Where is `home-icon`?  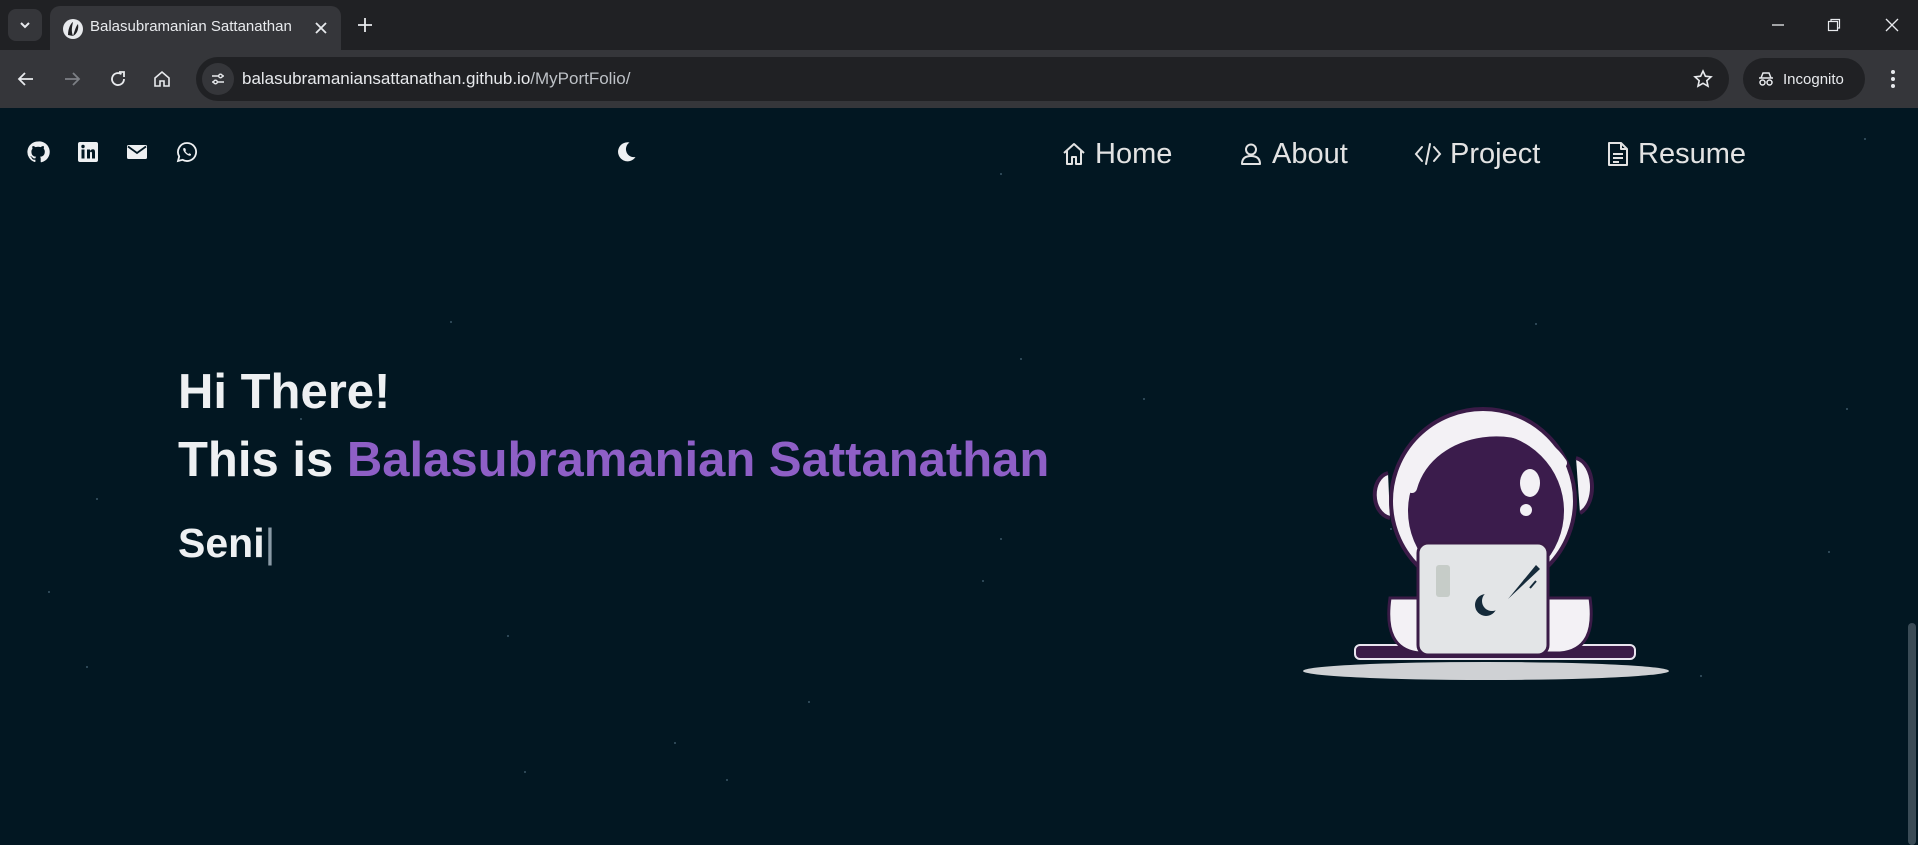 home-icon is located at coordinates (1074, 154).